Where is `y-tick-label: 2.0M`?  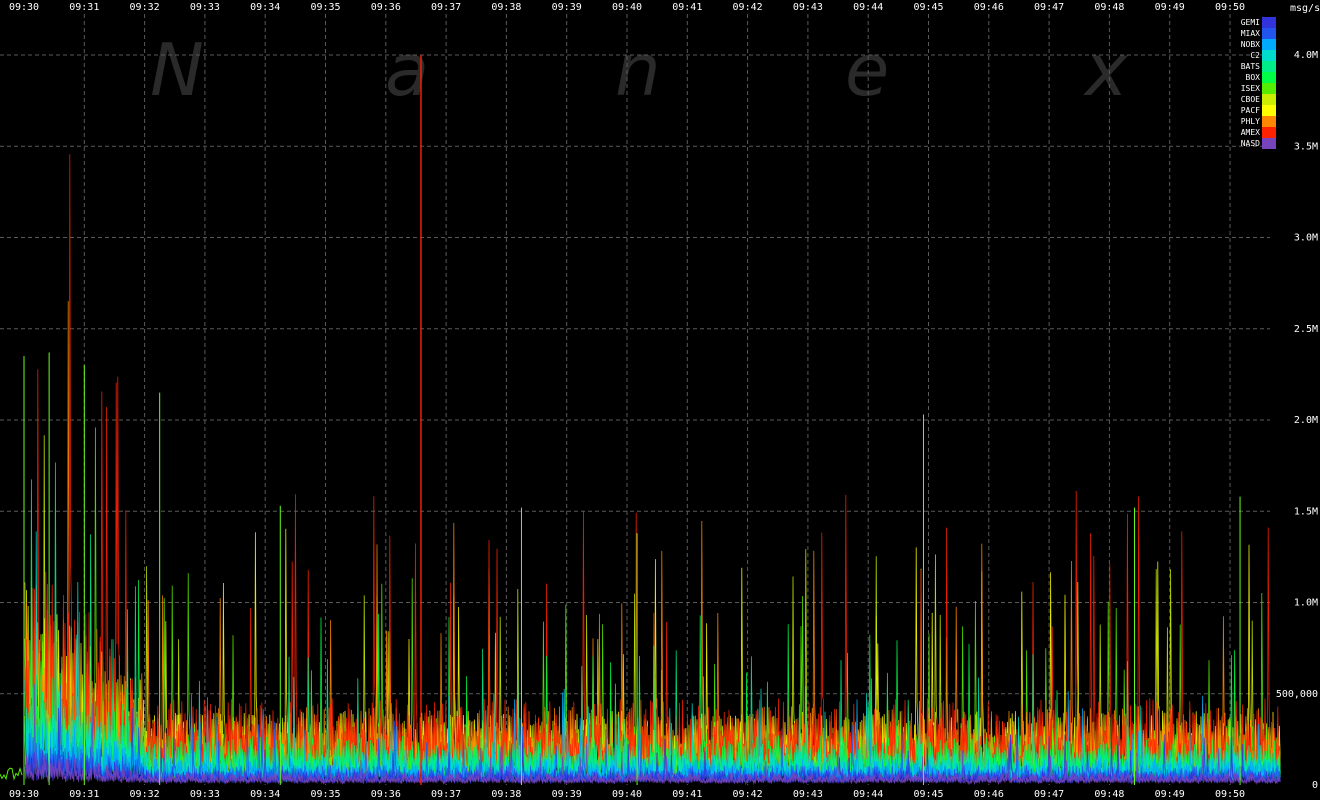
y-tick-label: 2.0M is located at coordinates (1306, 420).